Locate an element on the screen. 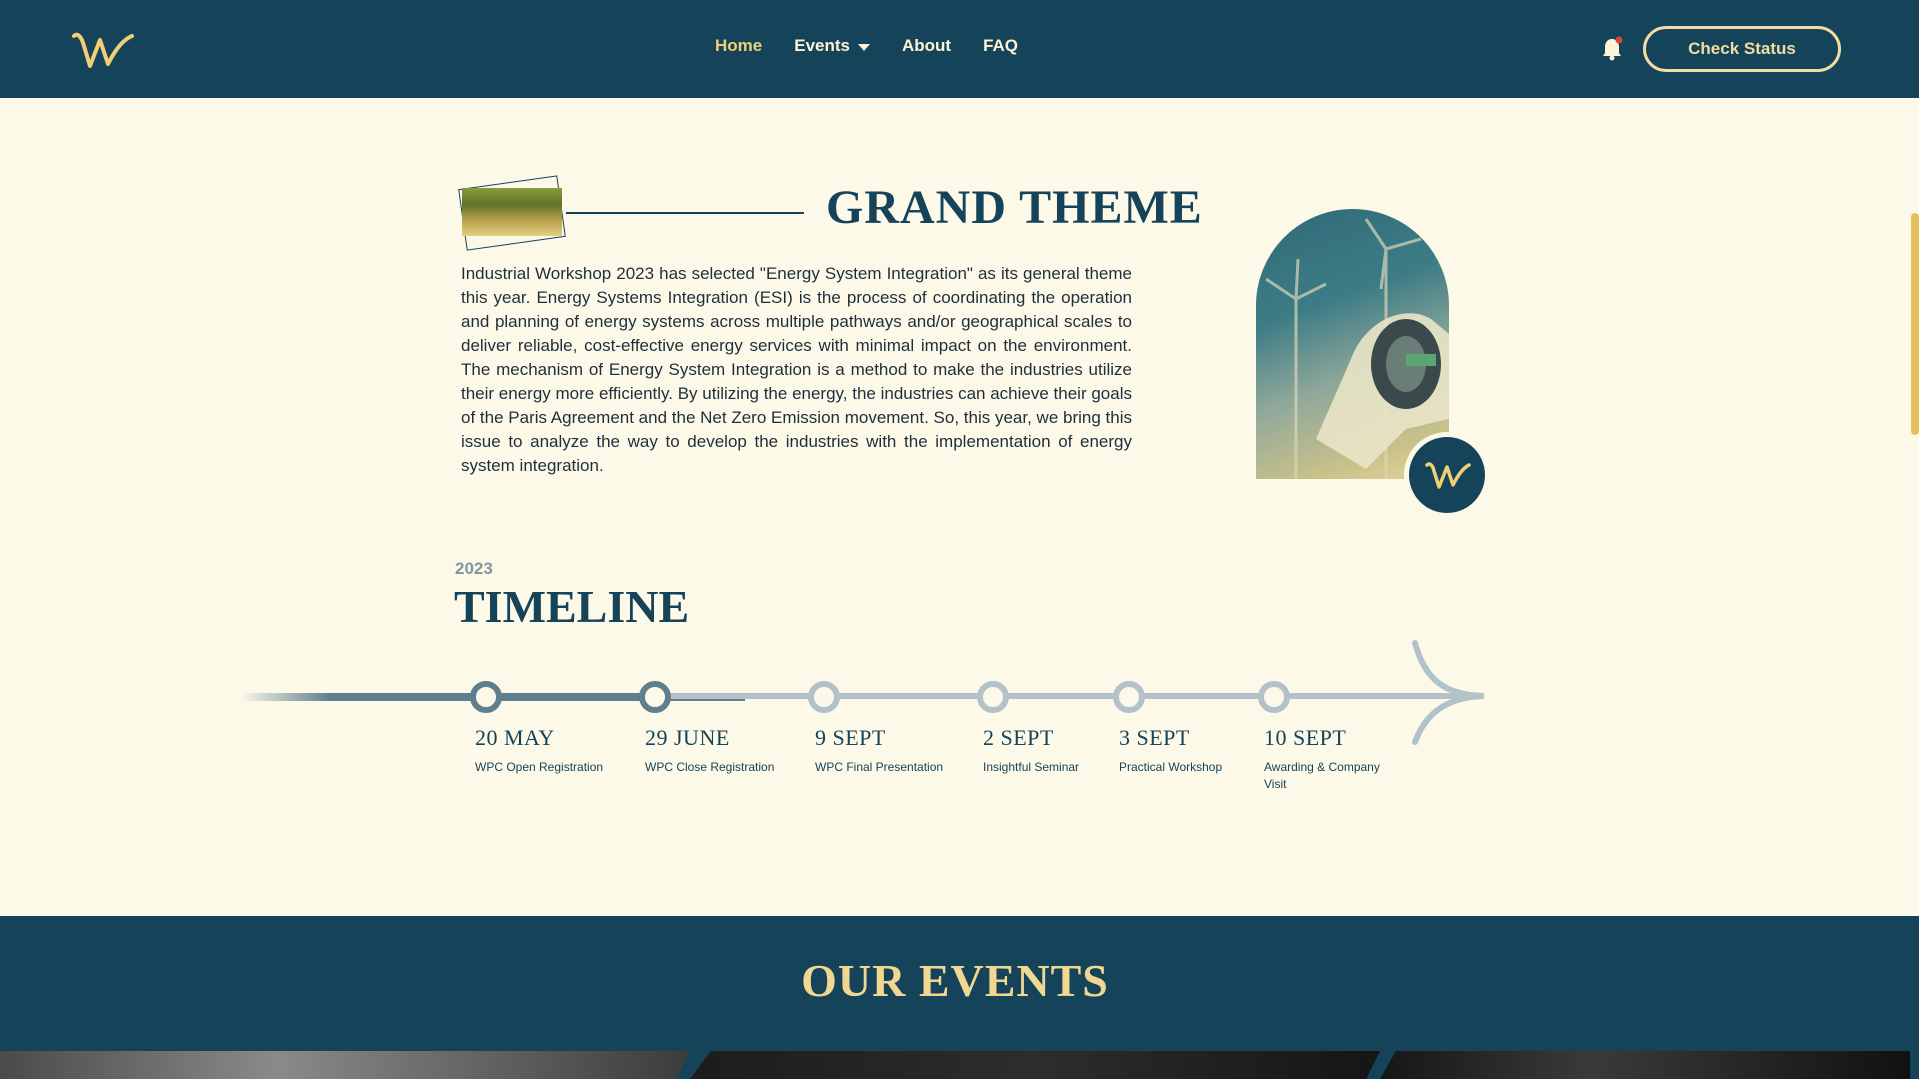  theme-photo is located at coordinates (512, 213).